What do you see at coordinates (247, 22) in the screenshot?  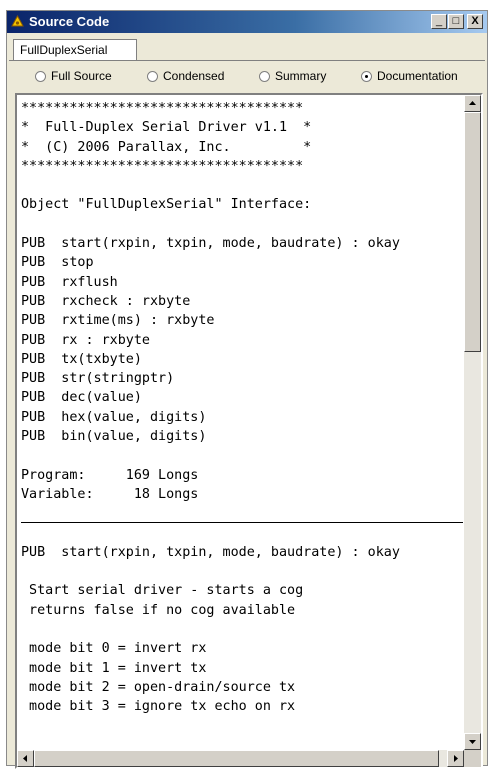 I see `title-bar: Source Code _ □ X` at bounding box center [247, 22].